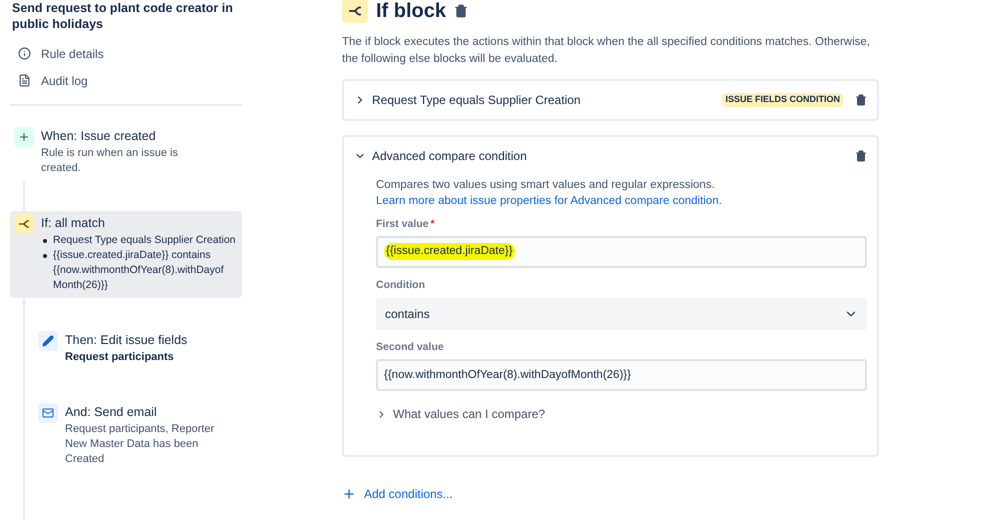 The image size is (999, 520). Describe the element at coordinates (111, 412) in the screenshot. I see `step-title: And: Send email` at that location.